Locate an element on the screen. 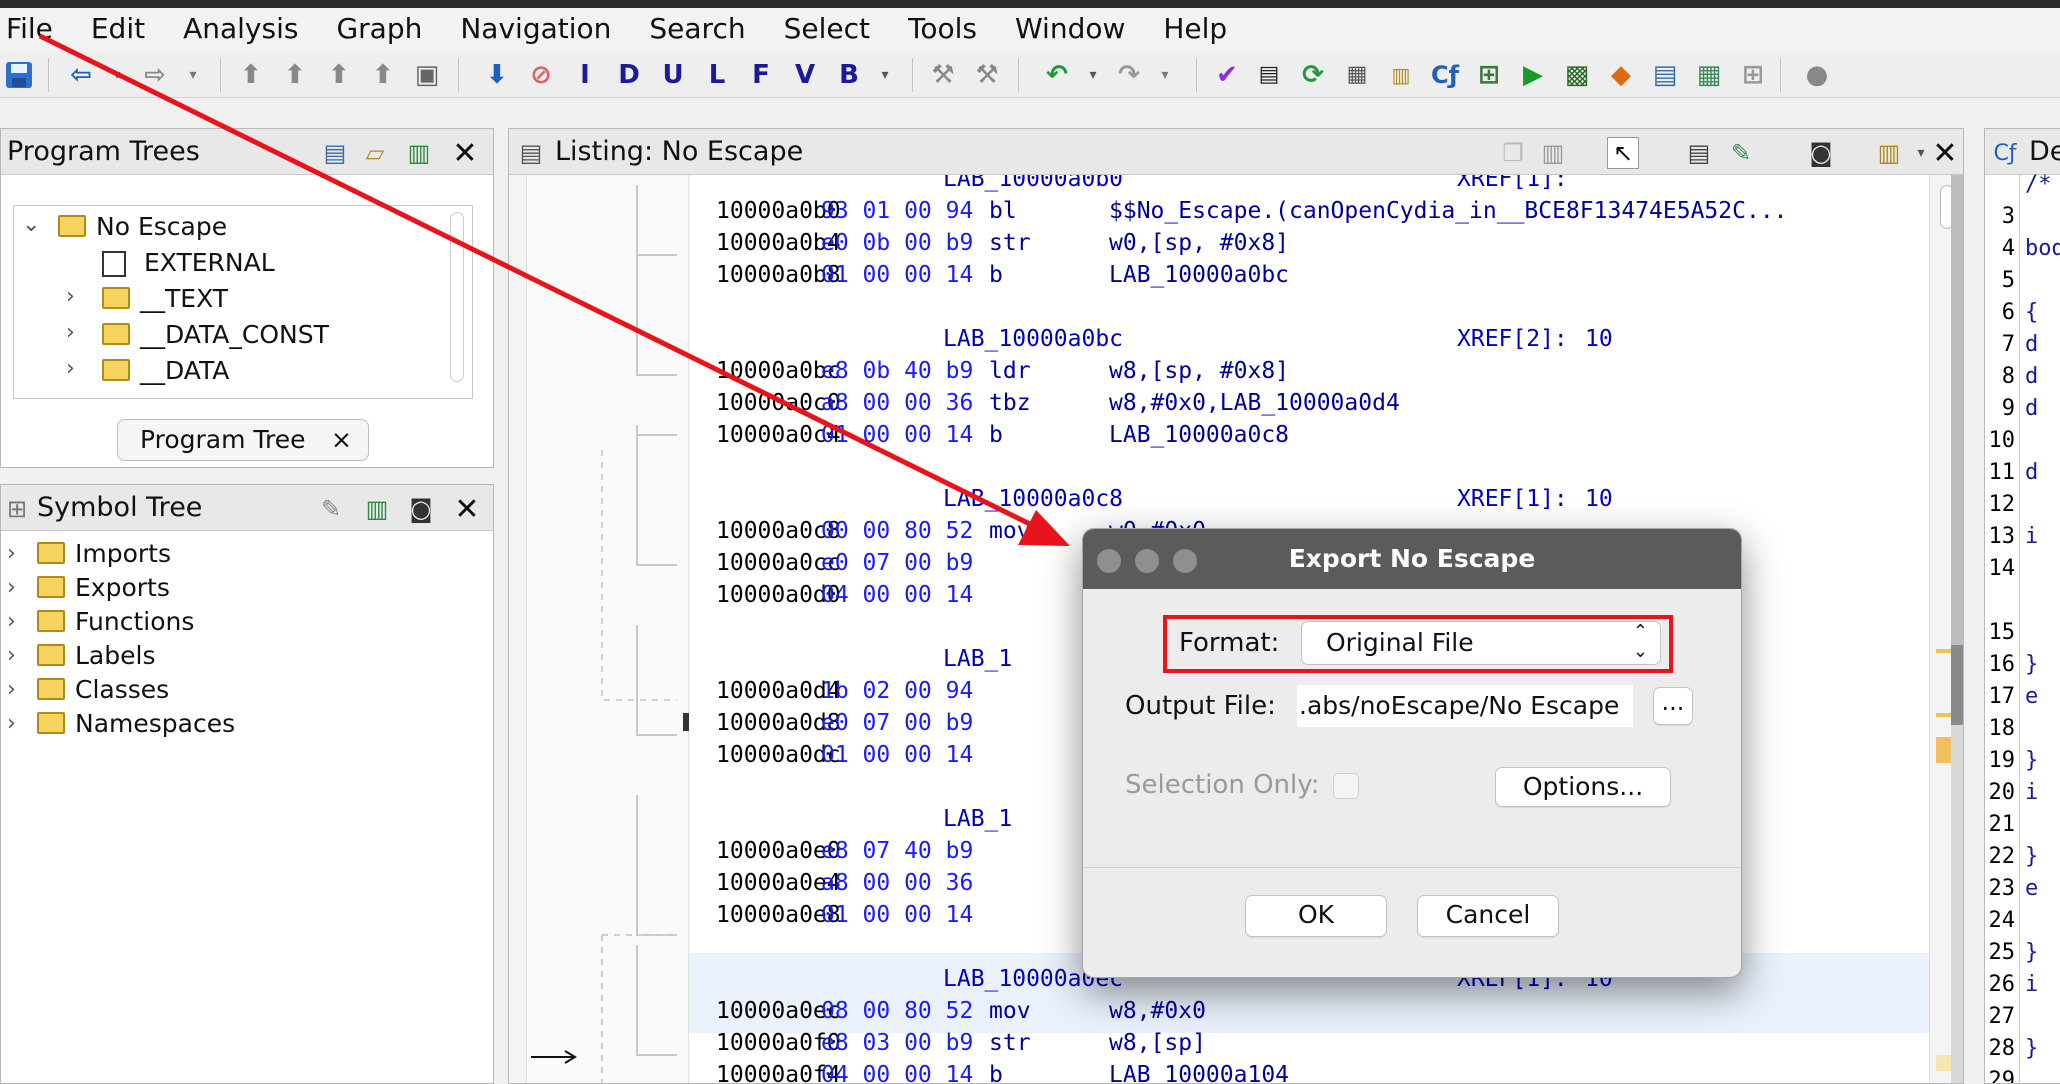  menu-help: Help is located at coordinates (1195, 29).